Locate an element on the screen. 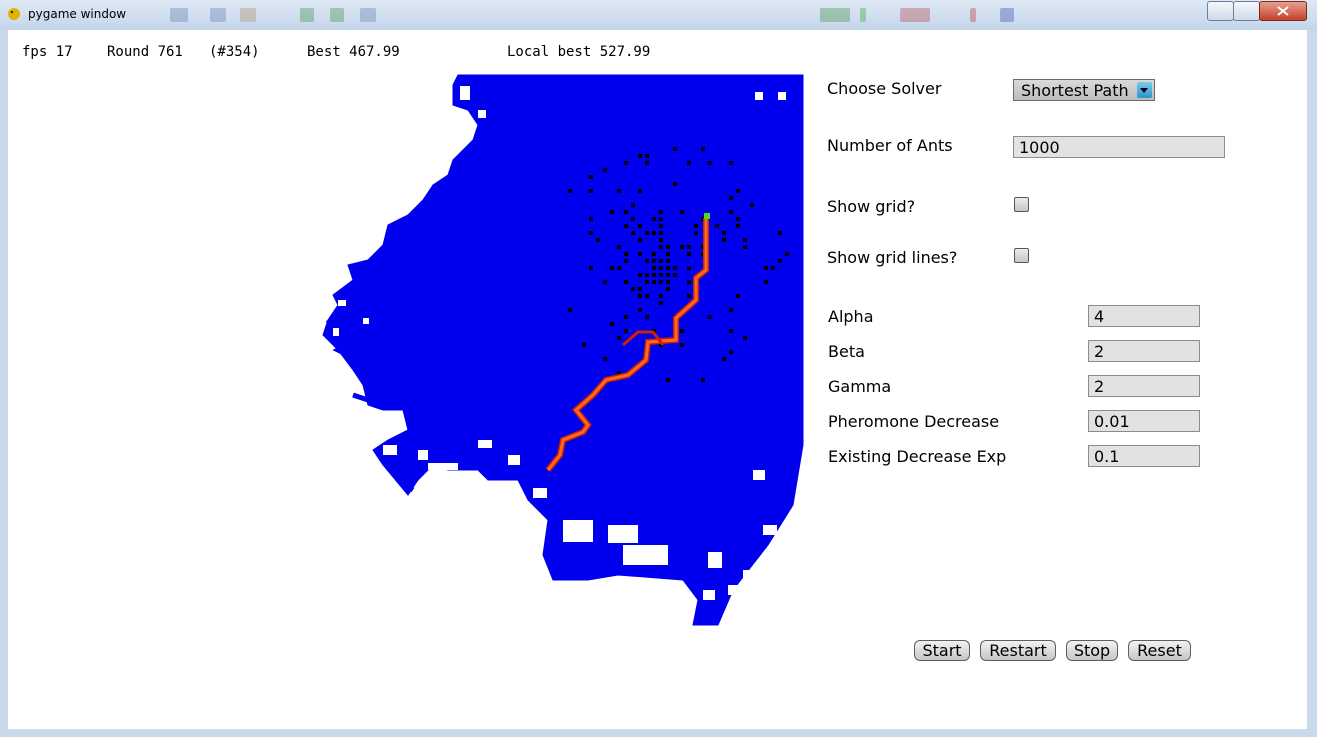  reset-button: Reset is located at coordinates (1159, 650).